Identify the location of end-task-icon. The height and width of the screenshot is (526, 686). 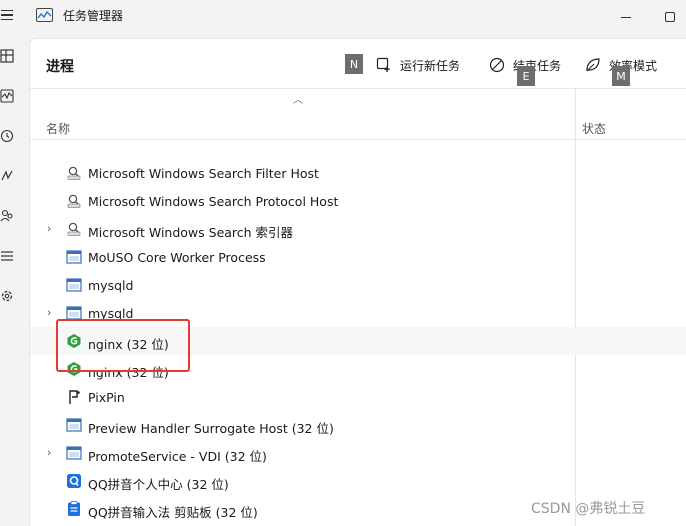
(497, 65).